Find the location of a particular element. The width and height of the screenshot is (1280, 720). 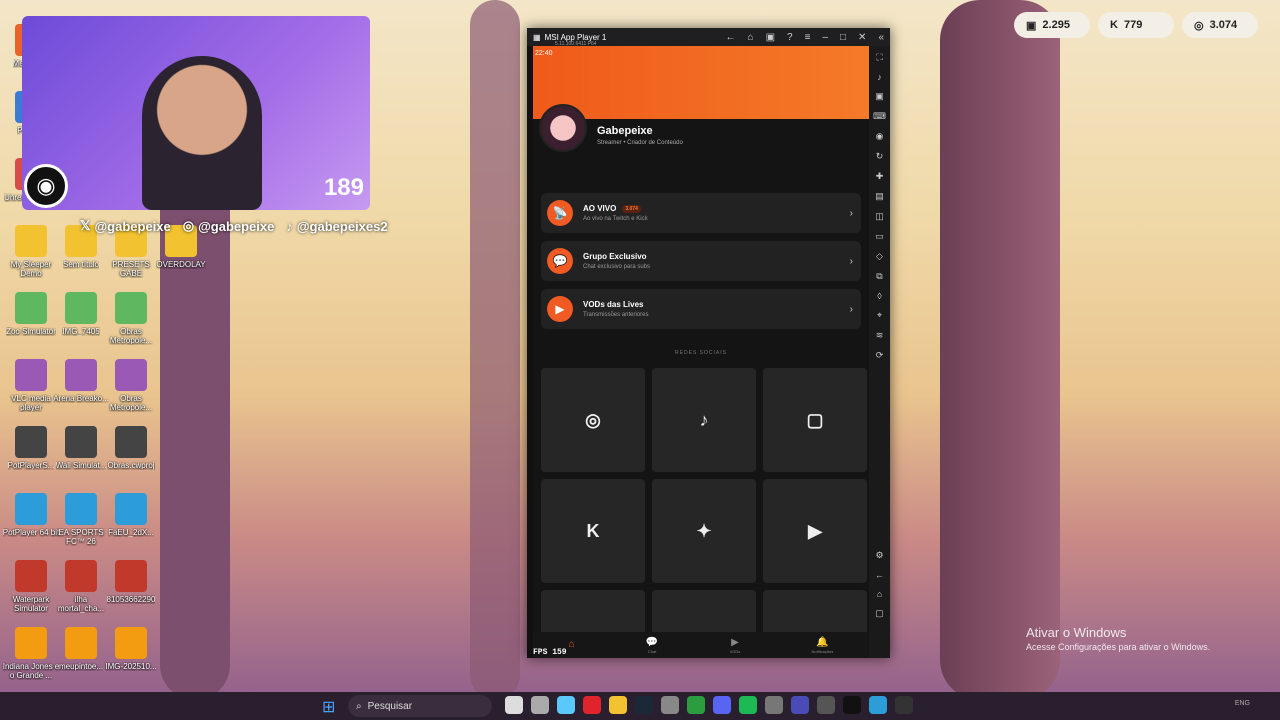

help-icon: ? is located at coordinates (790, 37).